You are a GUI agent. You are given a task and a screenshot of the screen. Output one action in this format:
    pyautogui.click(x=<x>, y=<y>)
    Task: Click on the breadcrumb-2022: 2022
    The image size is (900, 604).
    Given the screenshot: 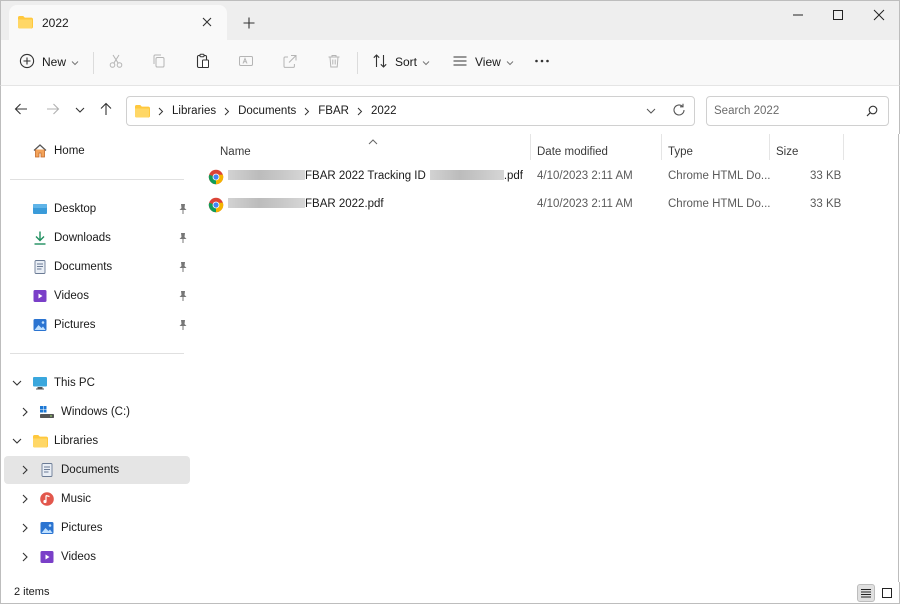 What is the action you would take?
    pyautogui.click(x=384, y=111)
    